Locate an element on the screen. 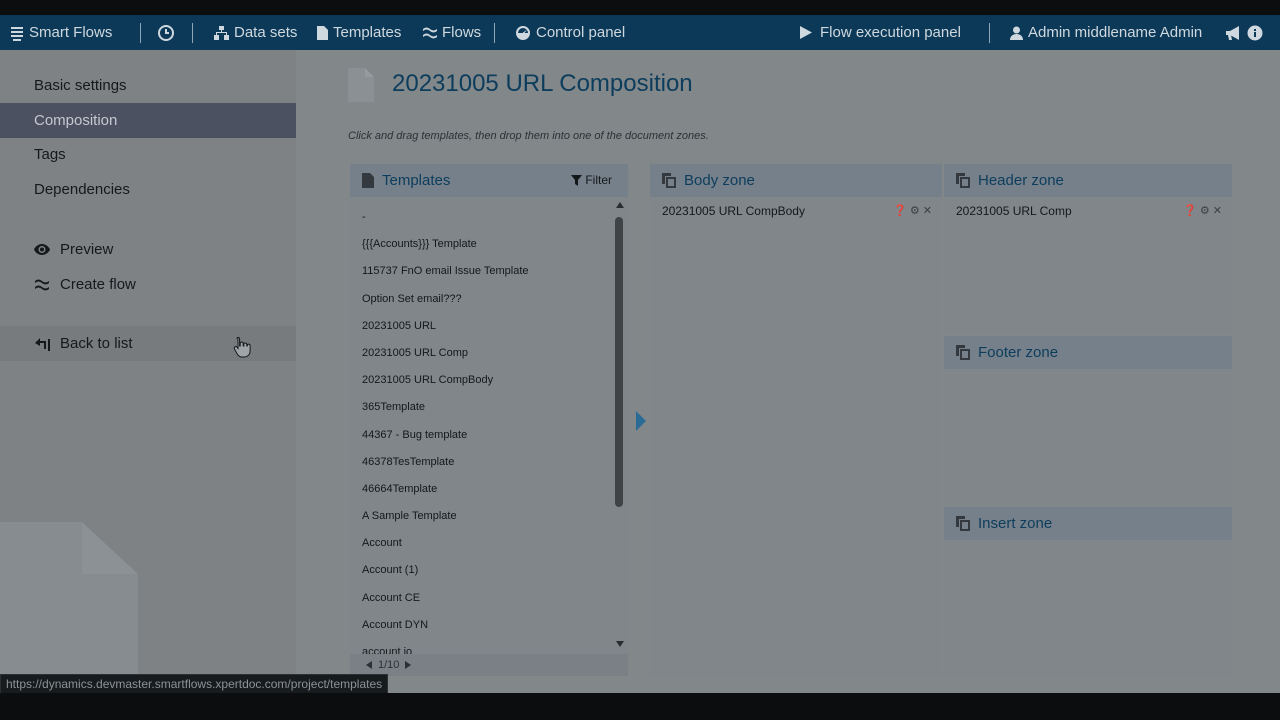  nav-templates-label: Templates is located at coordinates (367, 32).